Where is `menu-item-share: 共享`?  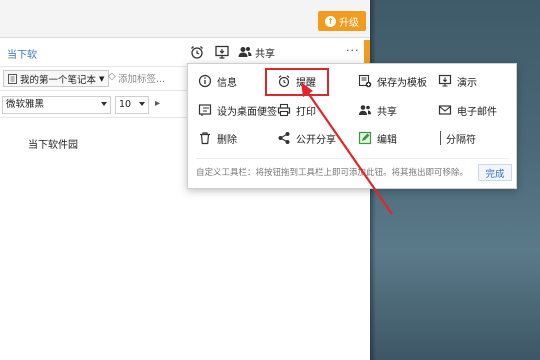
menu-item-share: 共享 is located at coordinates (377, 110).